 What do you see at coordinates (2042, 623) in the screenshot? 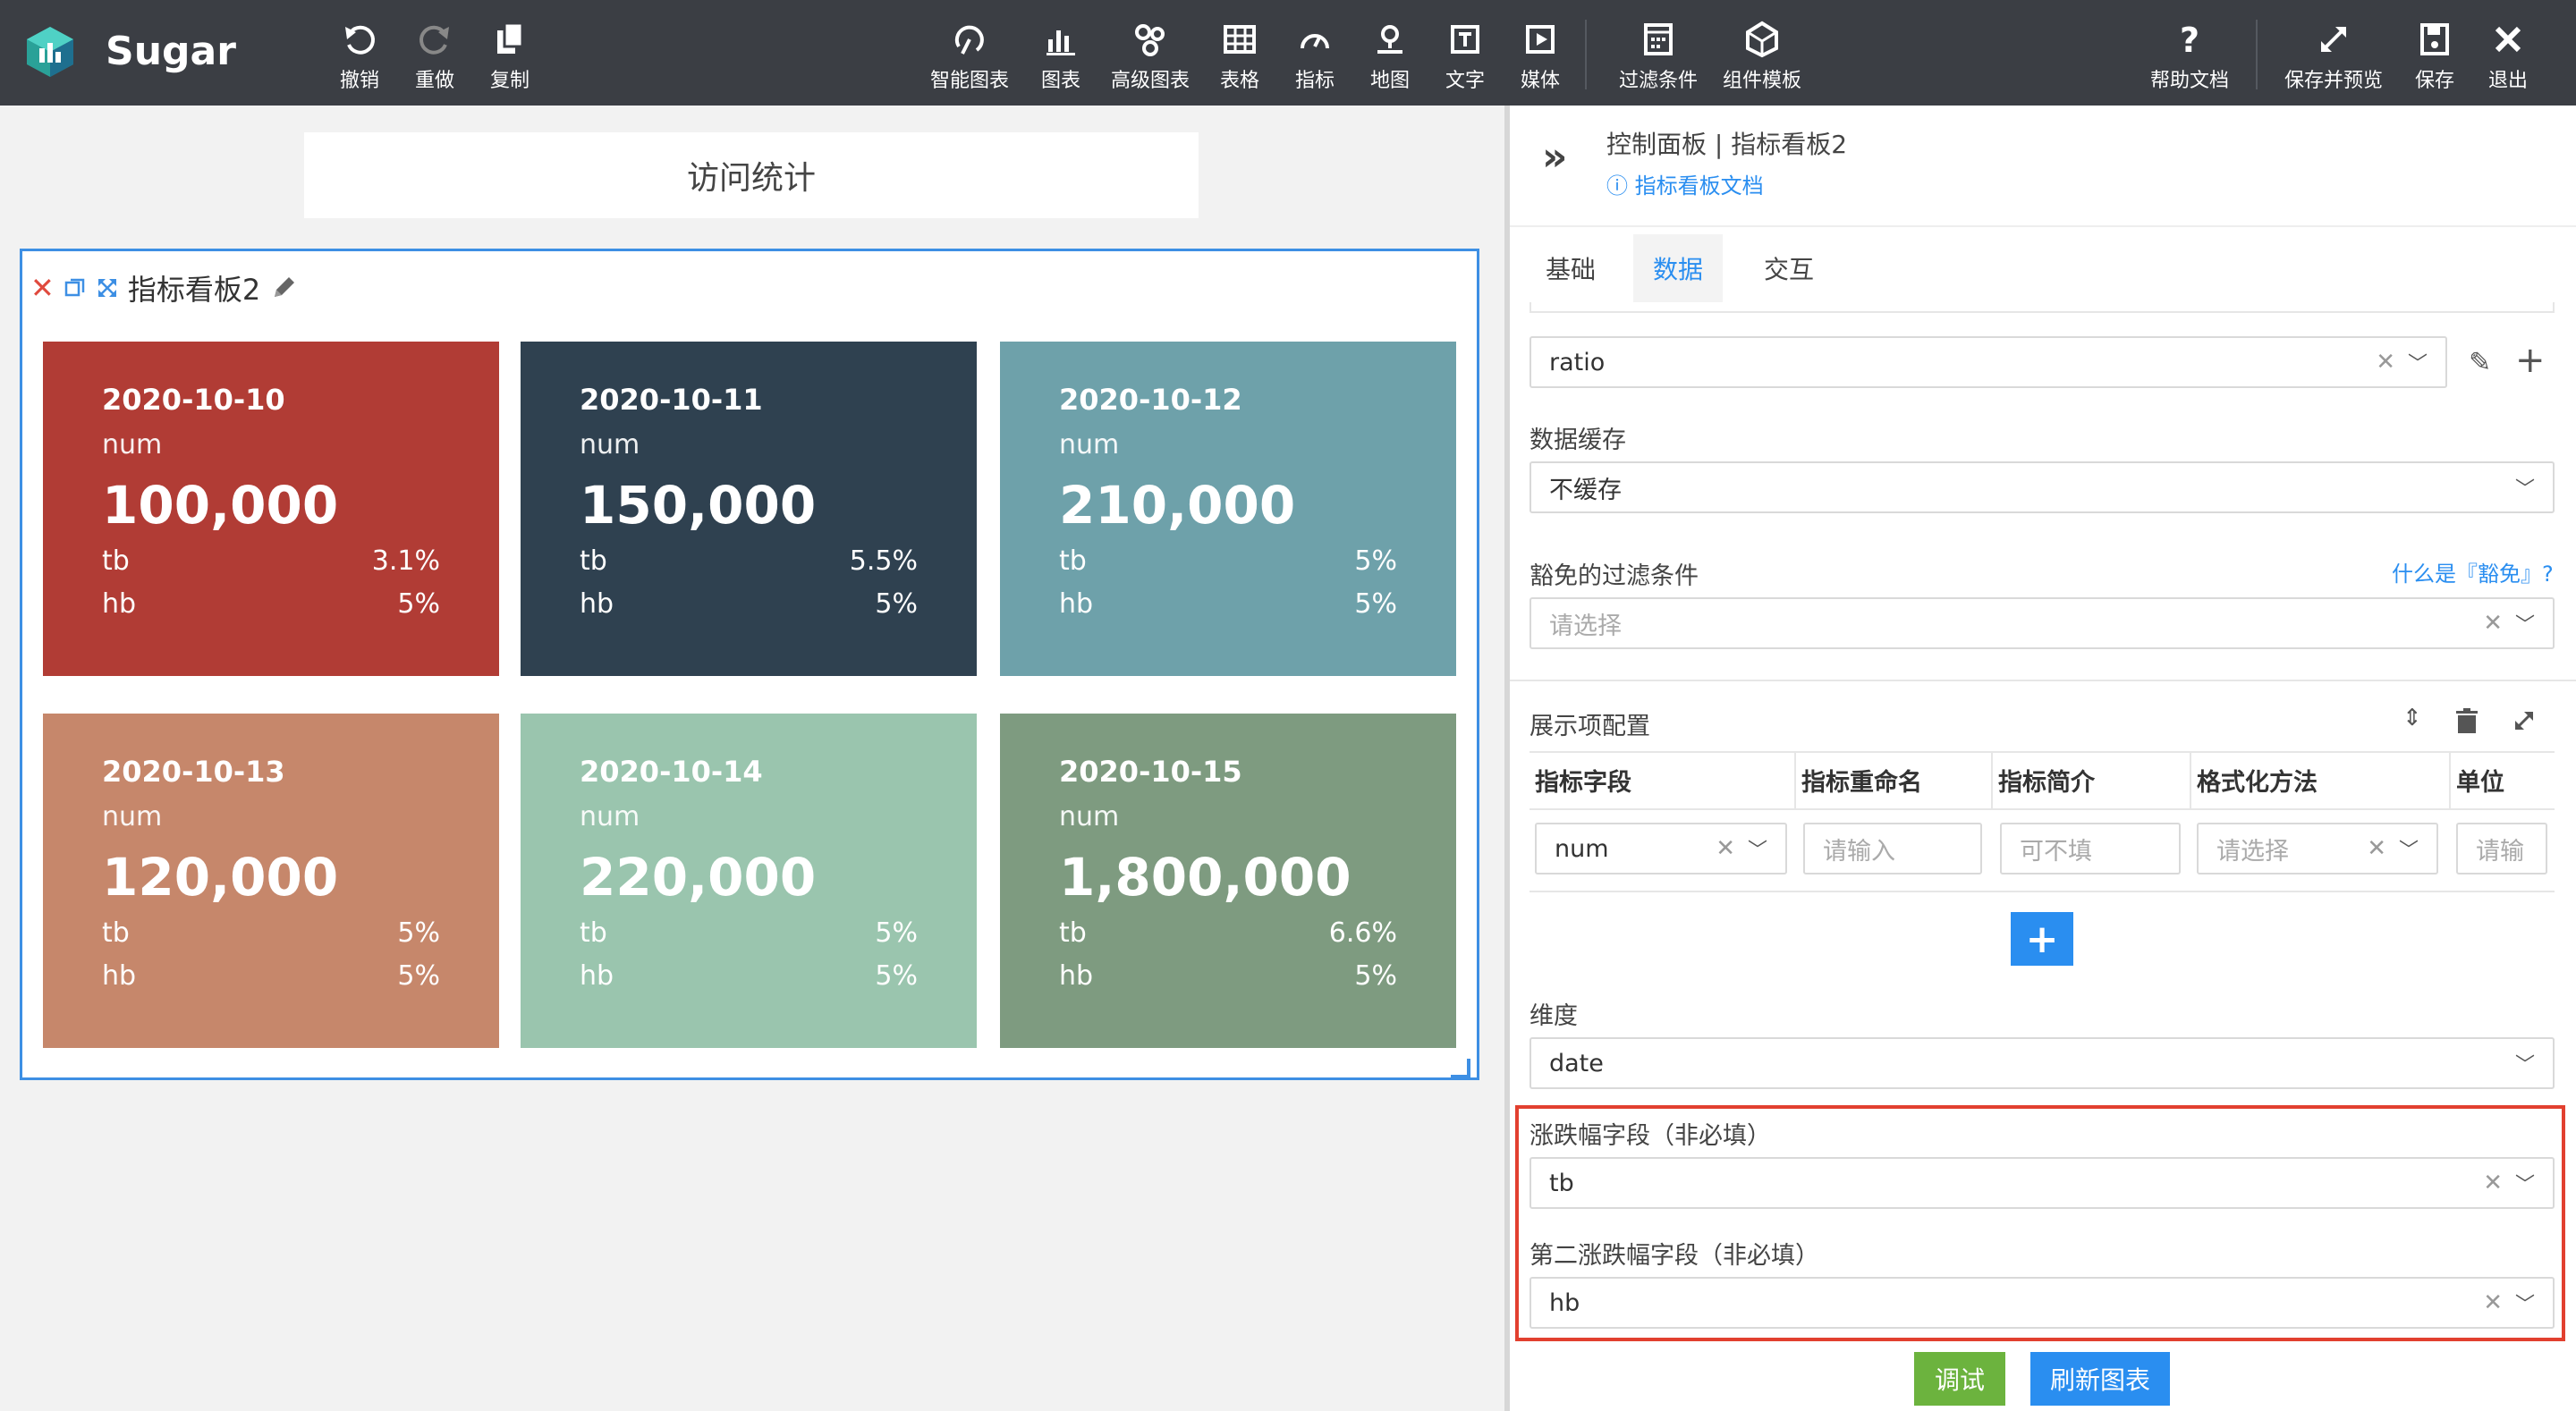
I see `exempt-filter-select: 请选择 ✕ ﹀` at bounding box center [2042, 623].